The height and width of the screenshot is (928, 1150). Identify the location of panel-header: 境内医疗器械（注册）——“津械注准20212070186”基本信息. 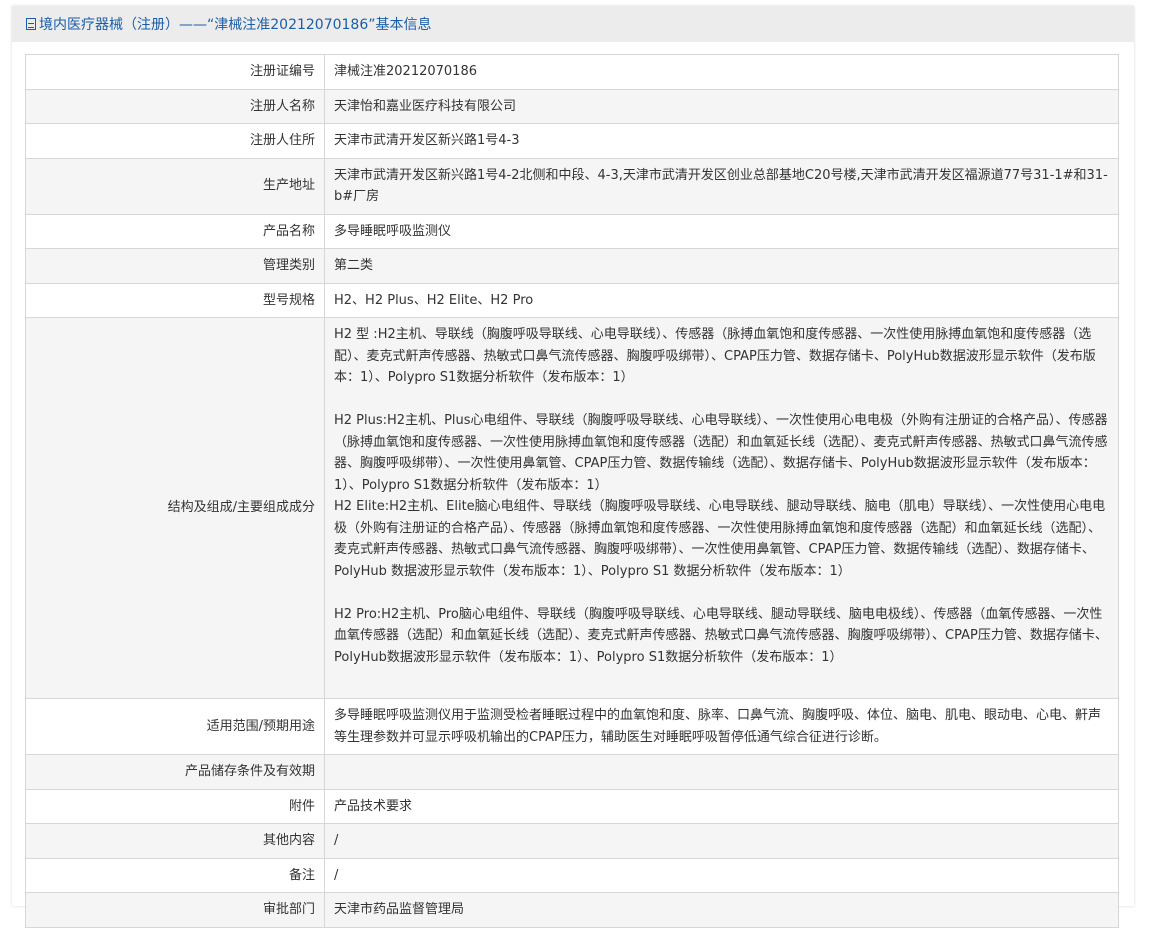
(573, 24).